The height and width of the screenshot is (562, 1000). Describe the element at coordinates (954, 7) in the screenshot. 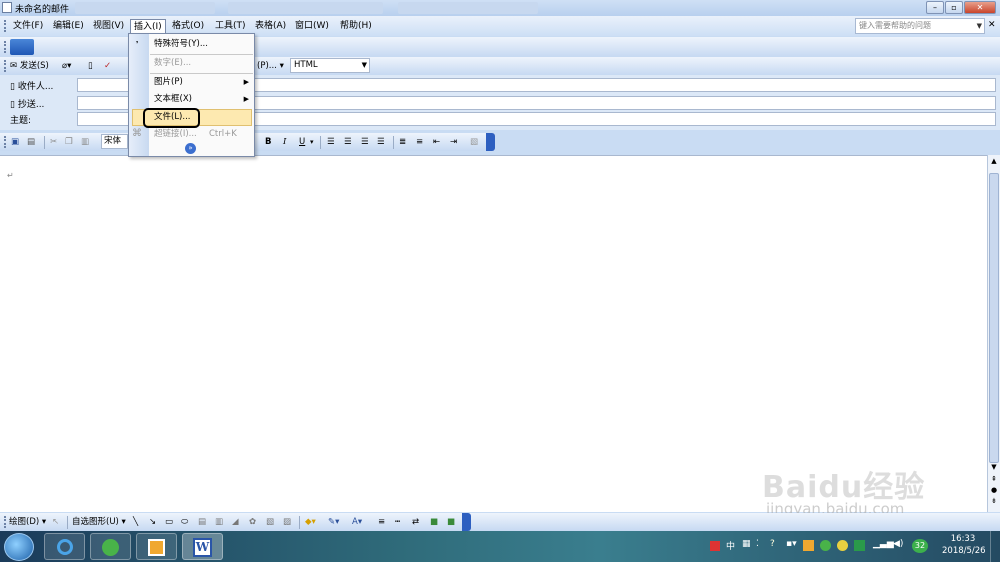

I see `maximize-button: ▫` at that location.